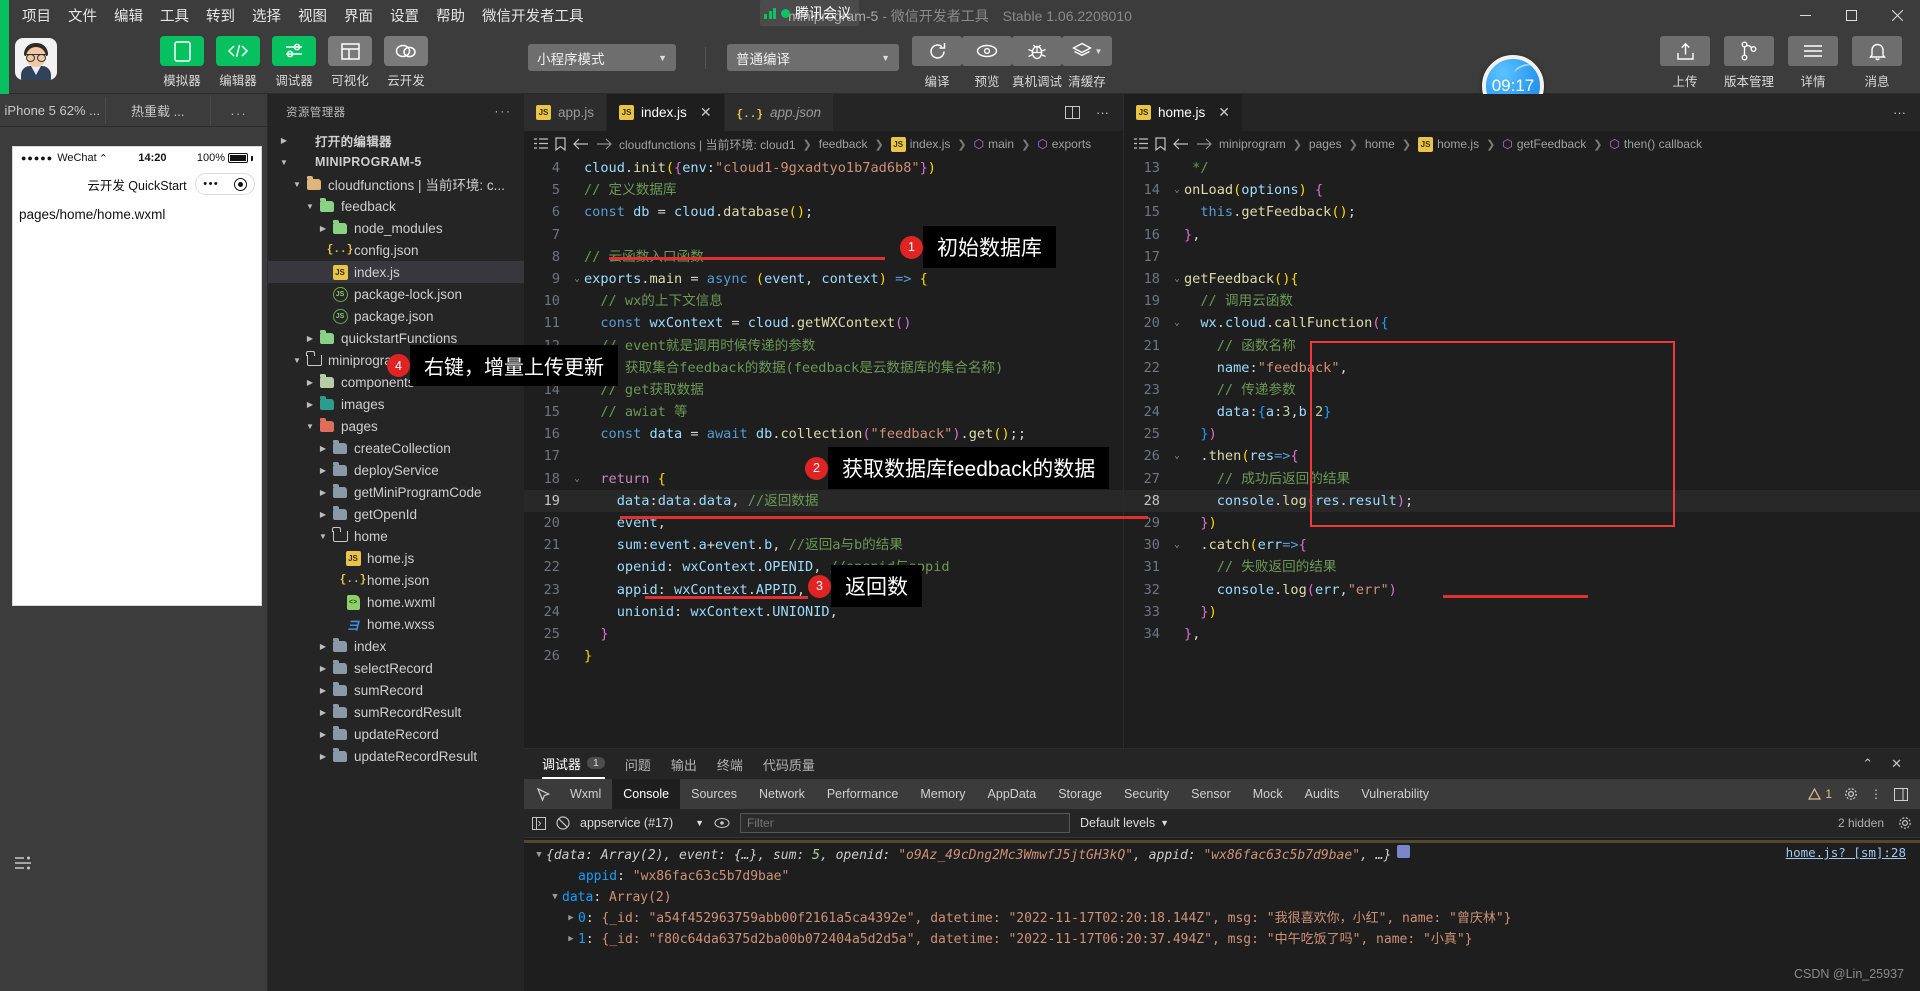 This screenshot has height=991, width=1920. What do you see at coordinates (396, 514) in the screenshot?
I see `tree-item-getopenid: ▶ getOpenId` at bounding box center [396, 514].